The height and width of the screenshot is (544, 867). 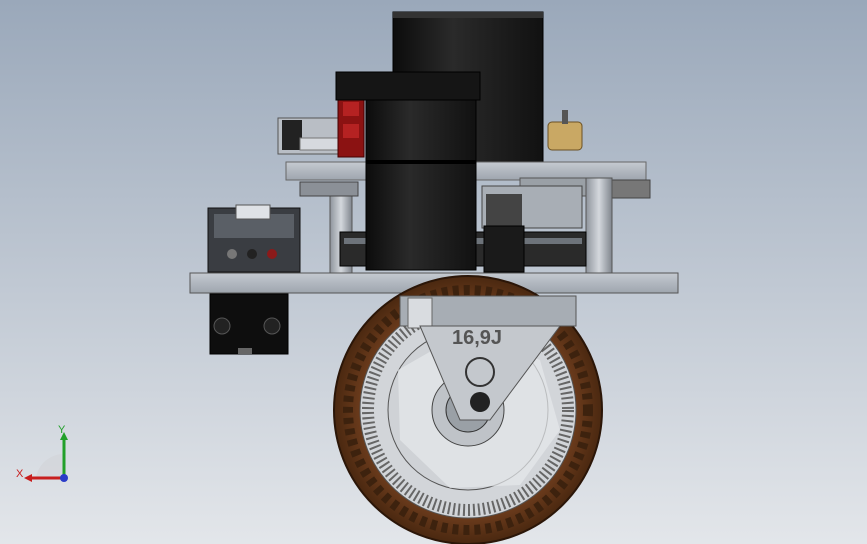 I want to click on brass-coupler, so click(x=565, y=130).